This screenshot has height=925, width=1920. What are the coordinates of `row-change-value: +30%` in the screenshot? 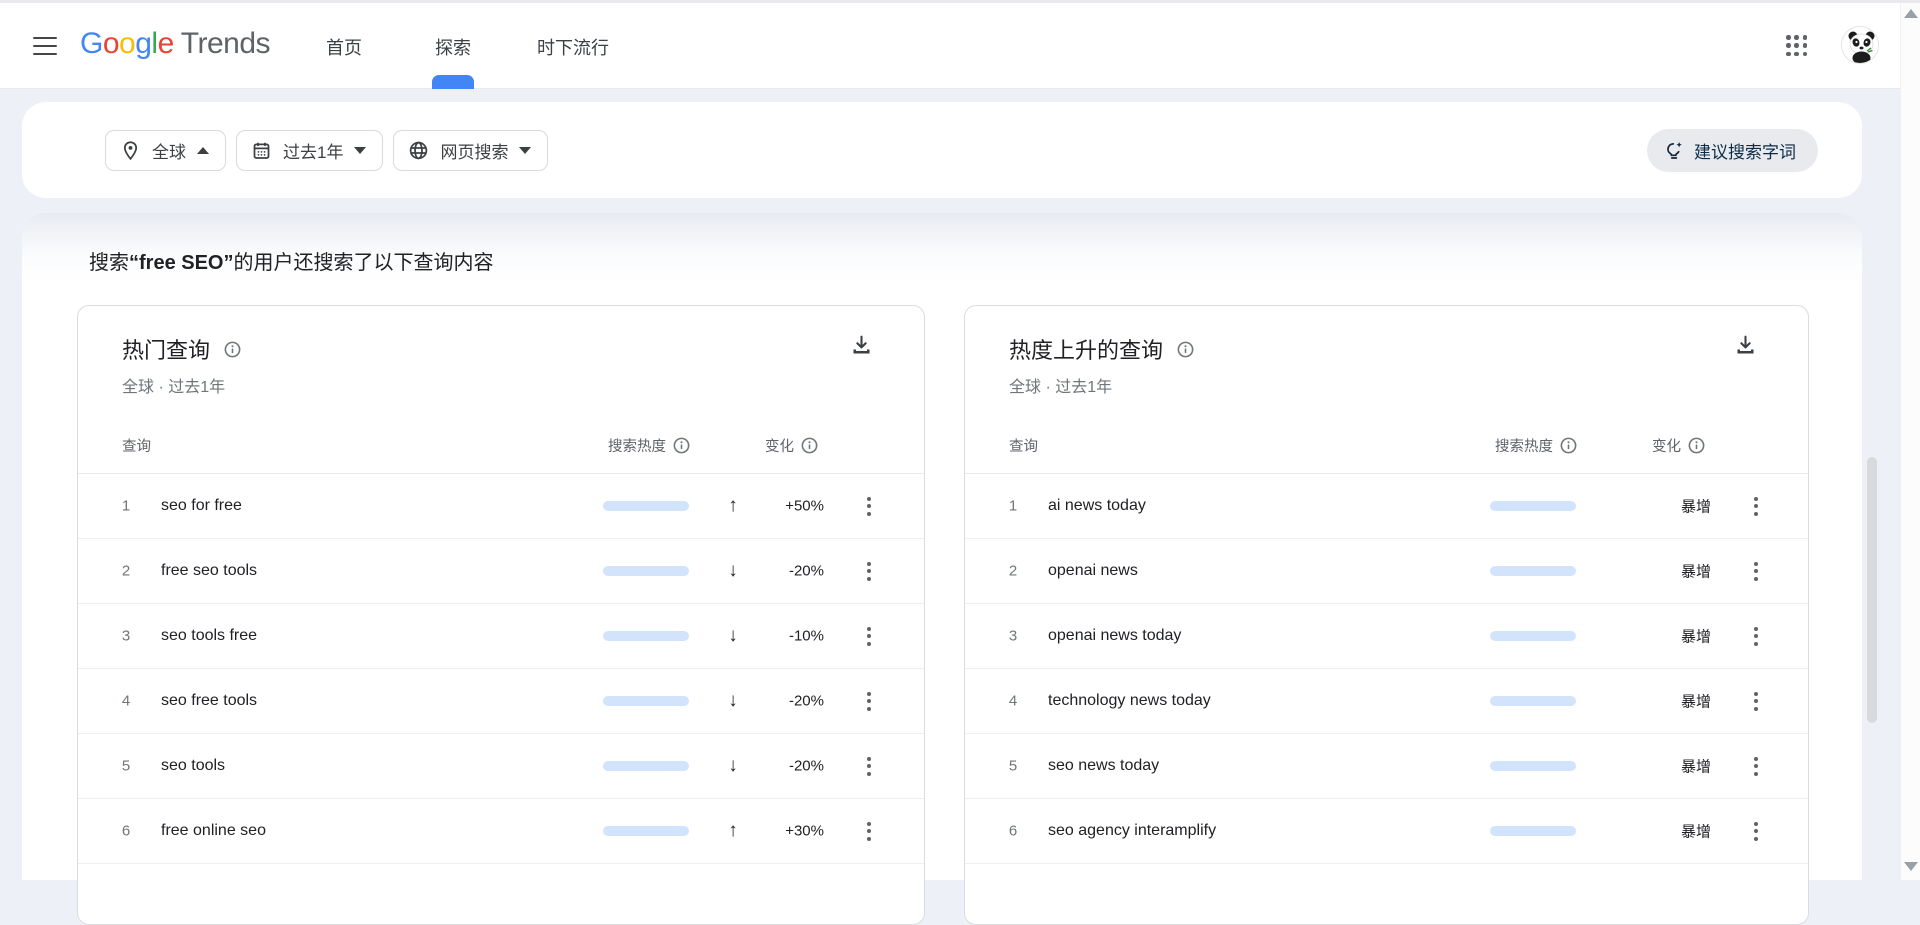 It's located at (804, 831).